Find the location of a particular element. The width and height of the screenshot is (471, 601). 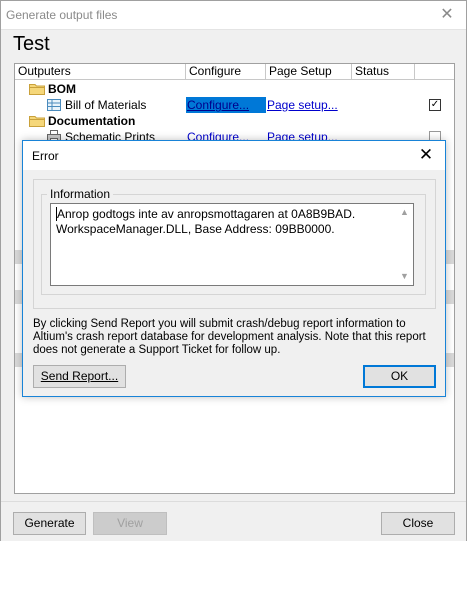

scroll-down-icon: ▼ is located at coordinates (404, 276).